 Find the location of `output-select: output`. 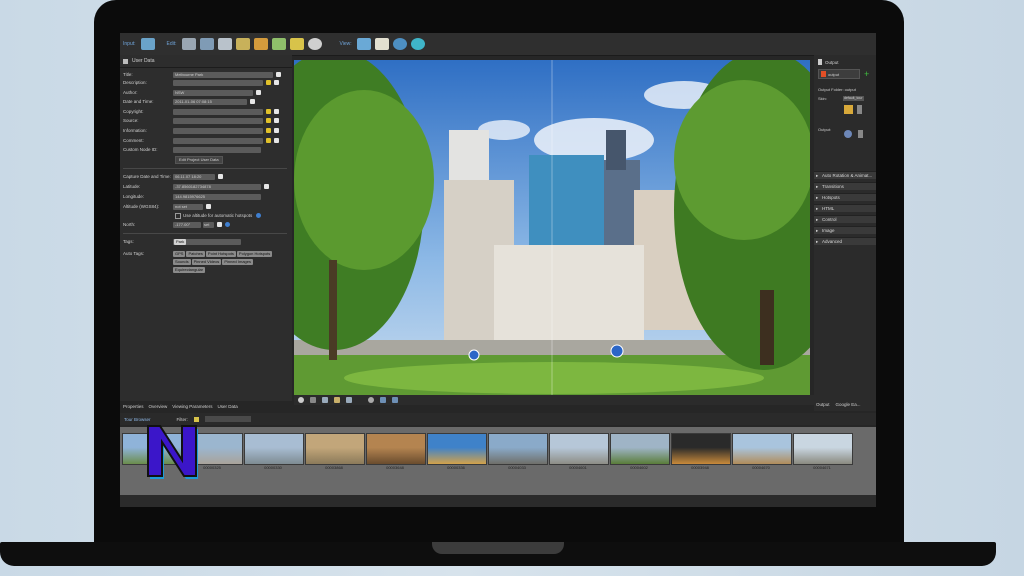

output-select: output is located at coordinates (839, 74).